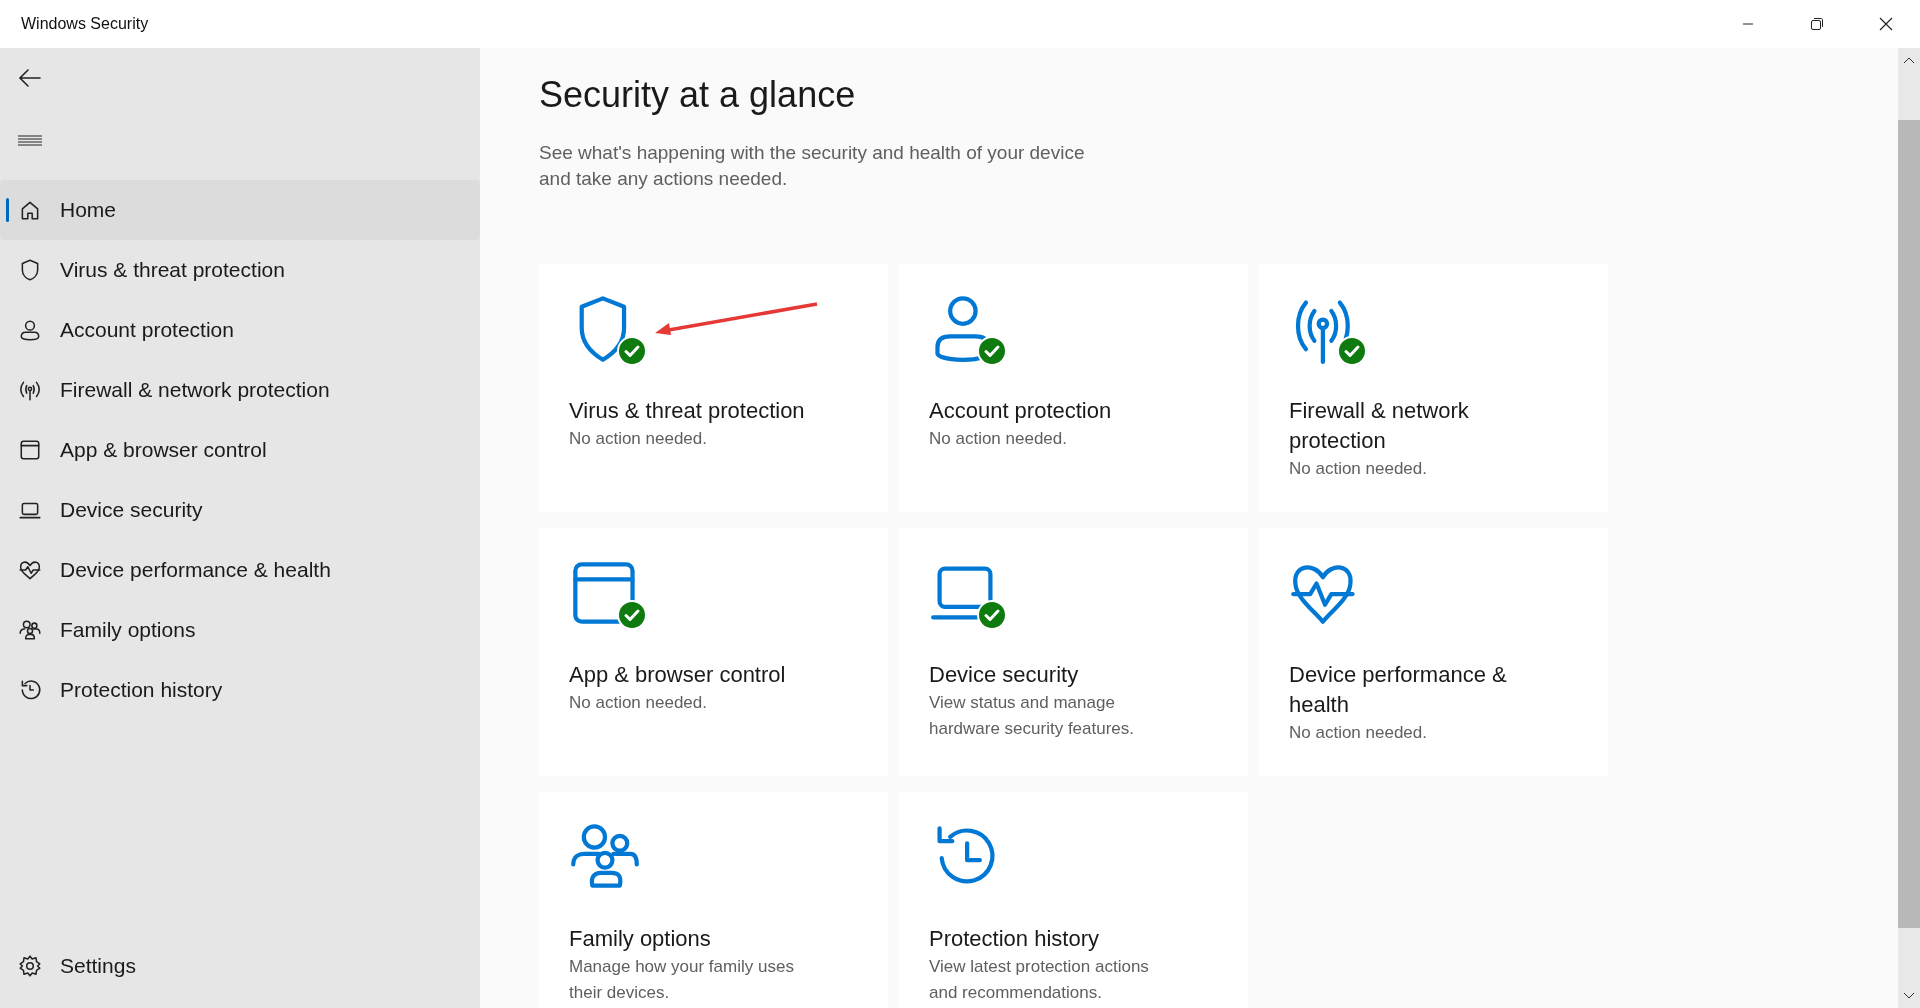  I want to click on card-title: Family options, so click(640, 939).